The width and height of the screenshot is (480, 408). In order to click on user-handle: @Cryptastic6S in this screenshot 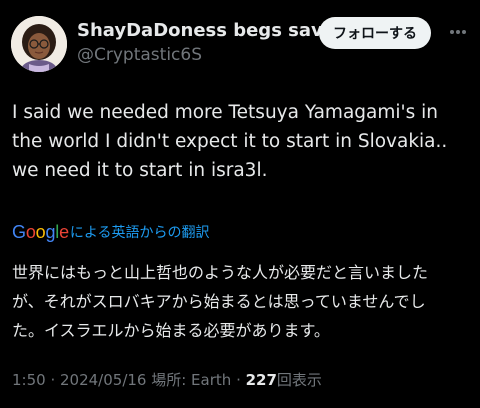, I will do `click(139, 55)`.